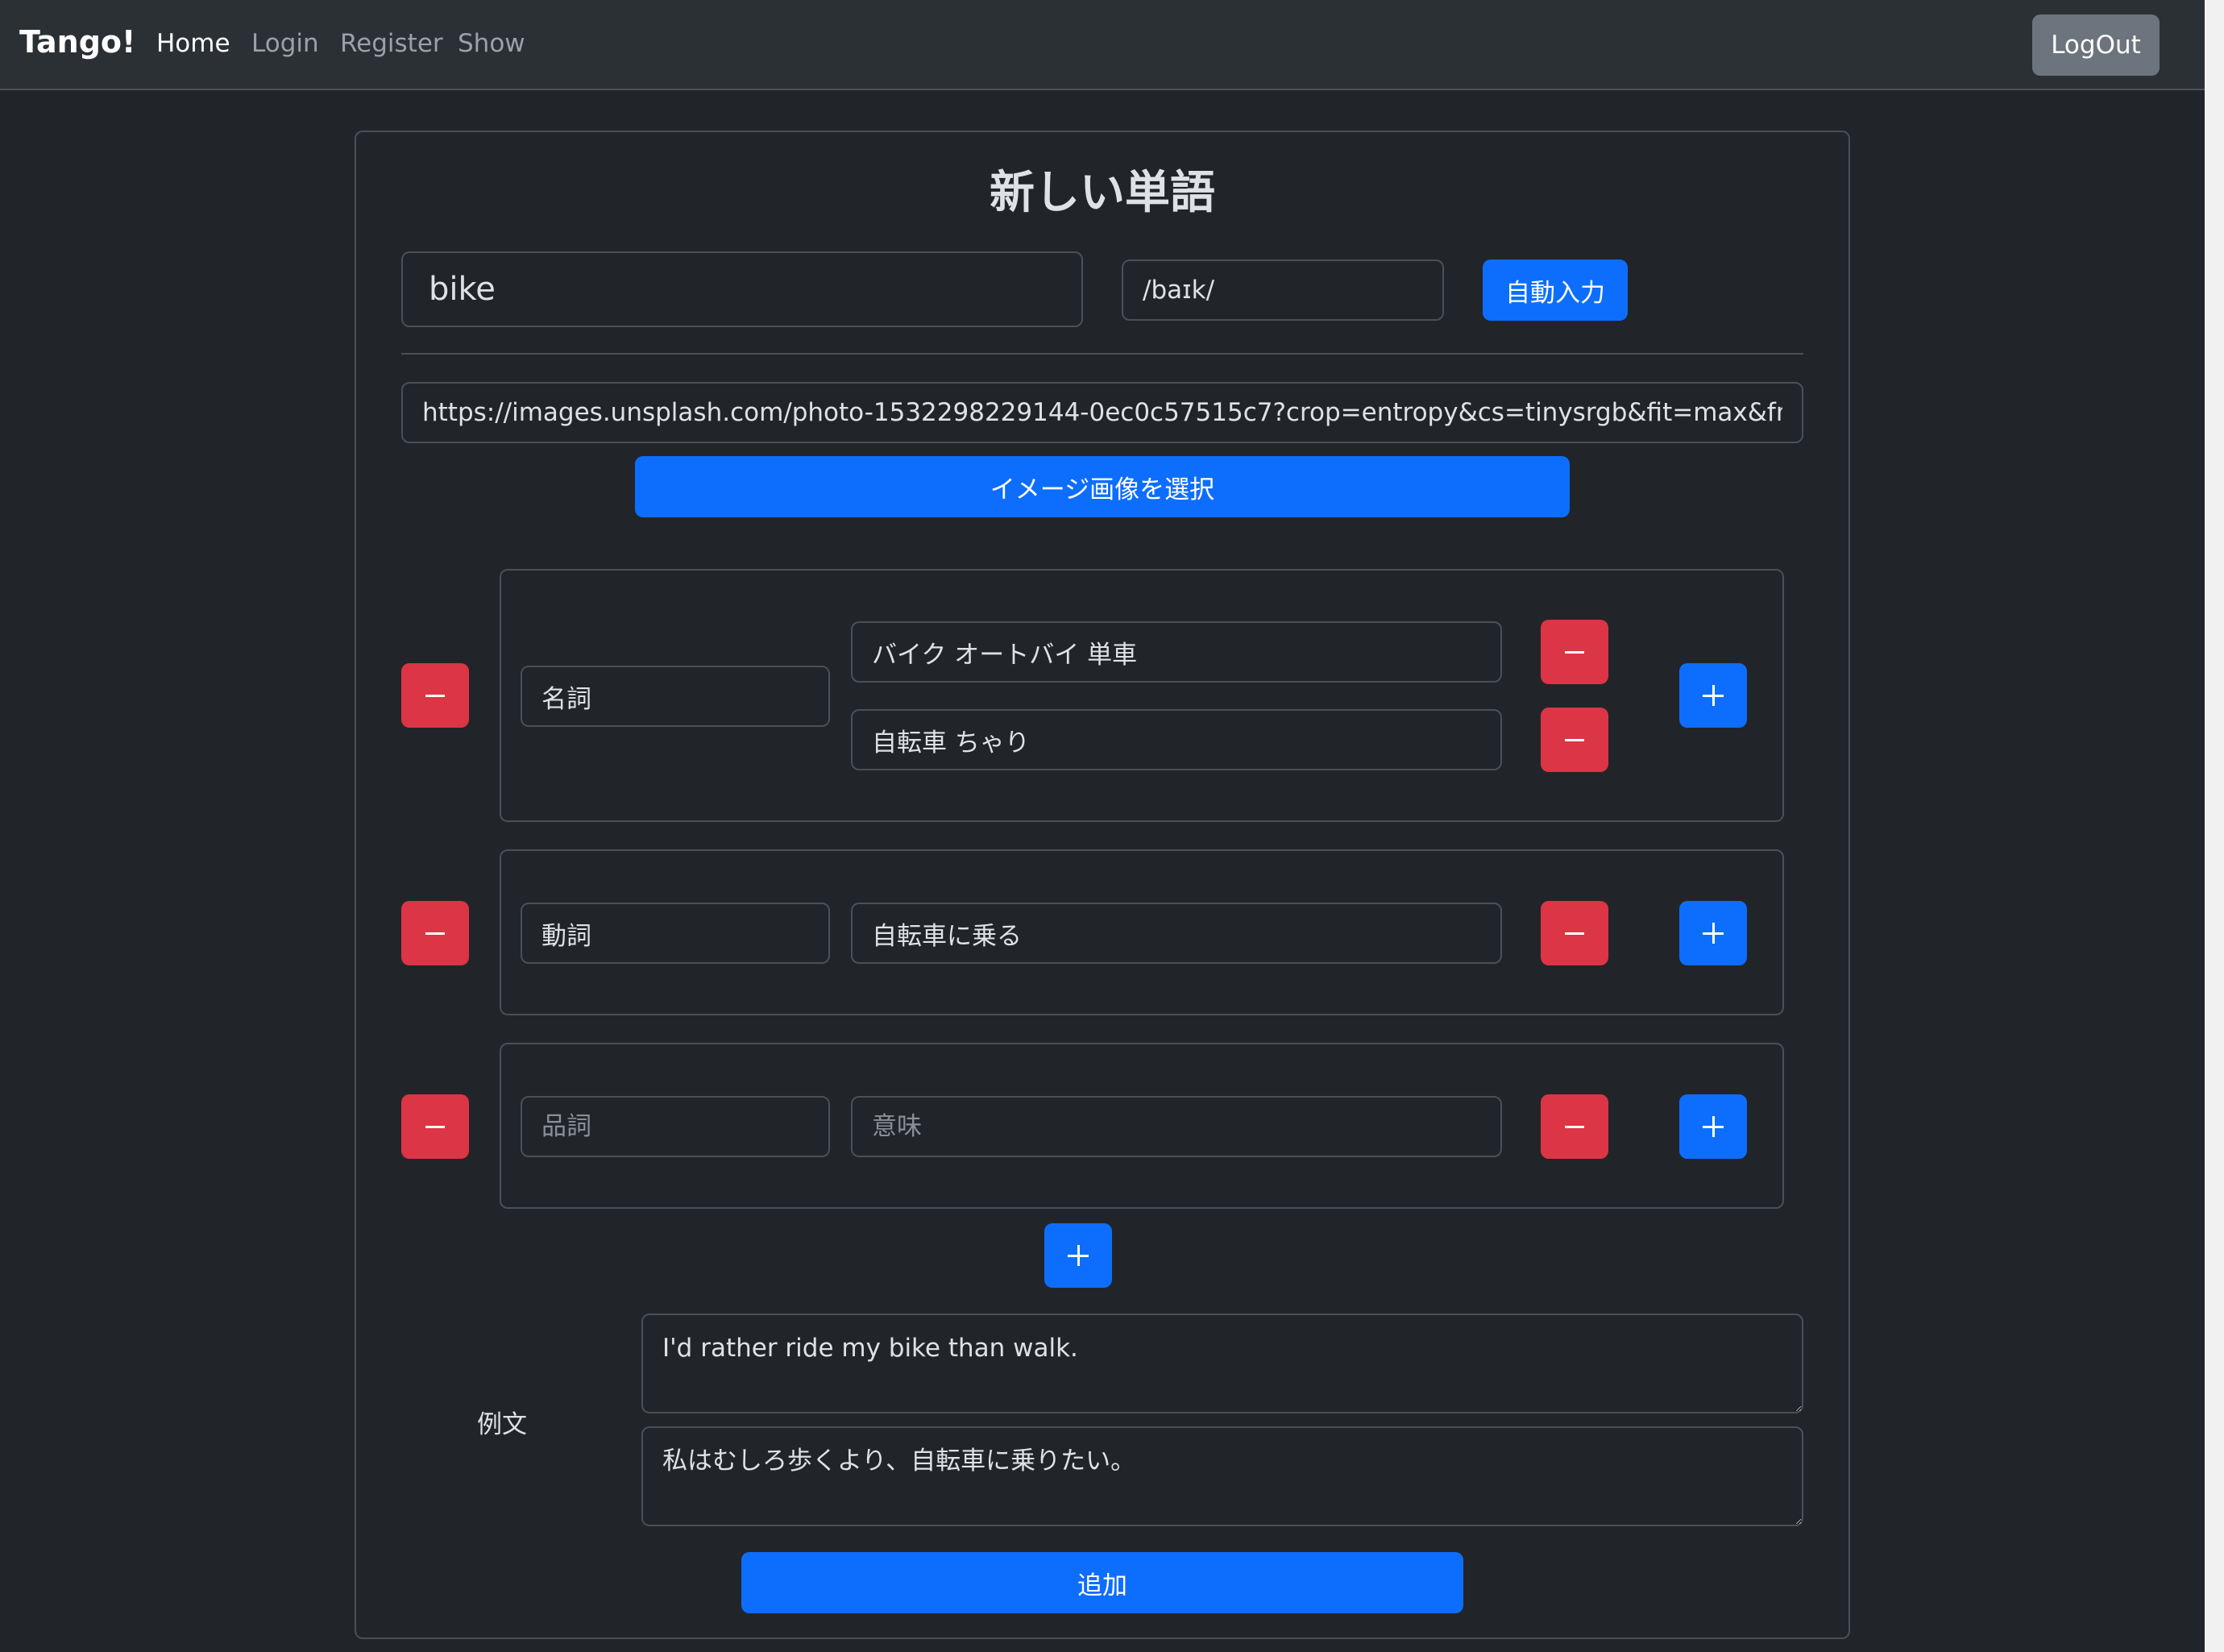  What do you see at coordinates (1283, 290) in the screenshot?
I see `pronunciation-input` at bounding box center [1283, 290].